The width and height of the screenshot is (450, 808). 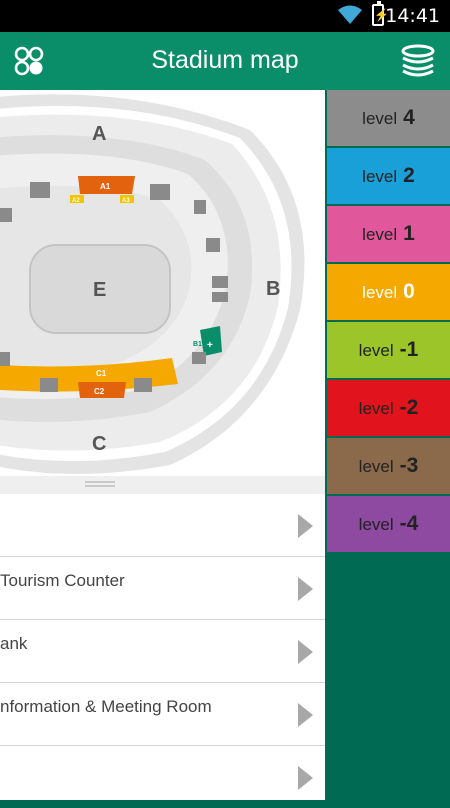 What do you see at coordinates (99, 290) in the screenshot?
I see `section-e-label: E` at bounding box center [99, 290].